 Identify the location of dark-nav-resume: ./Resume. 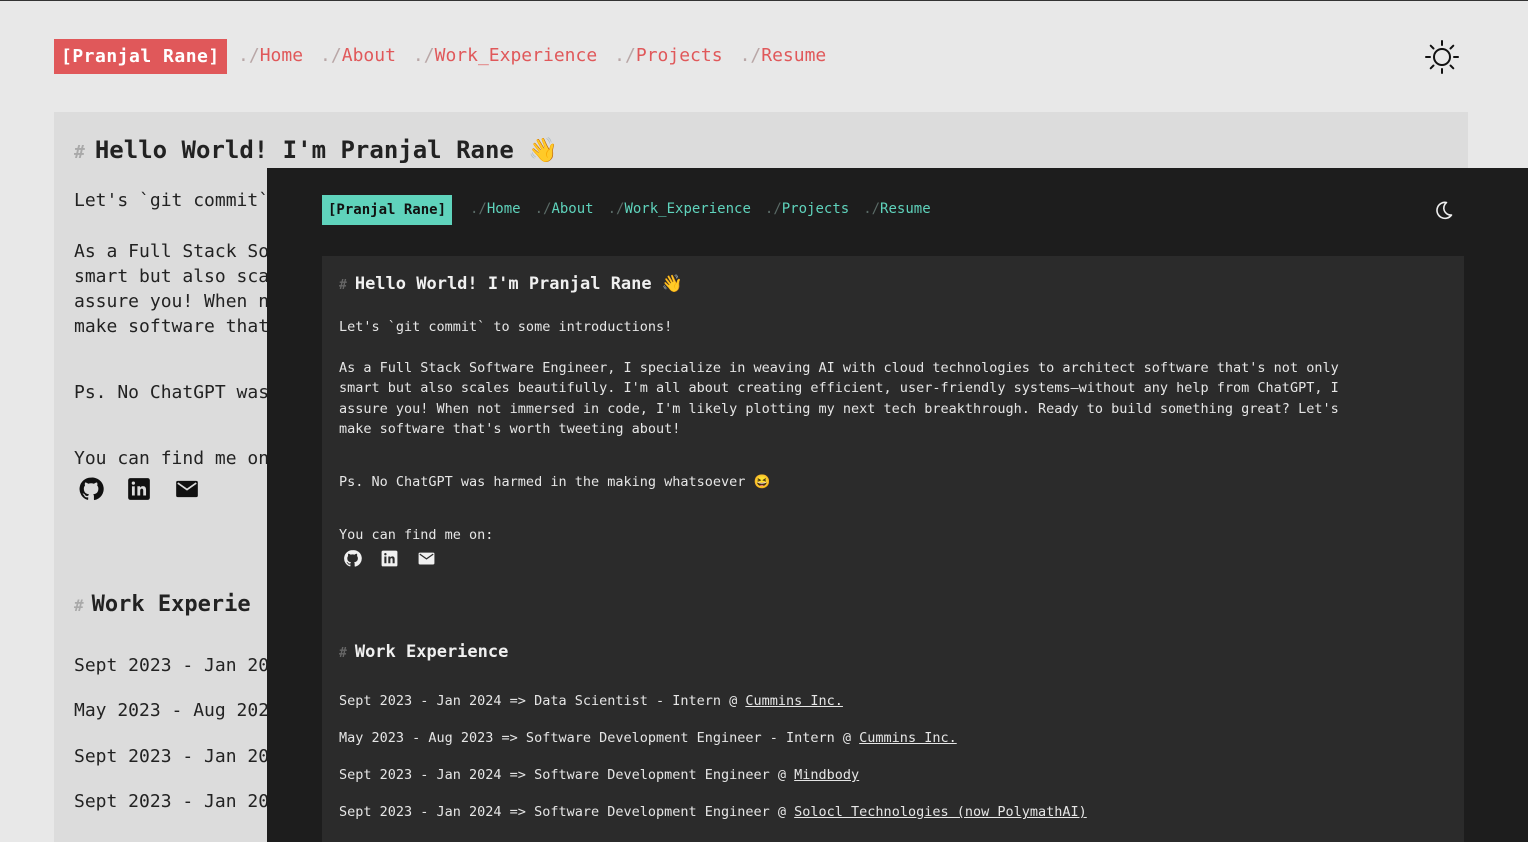
(896, 209).